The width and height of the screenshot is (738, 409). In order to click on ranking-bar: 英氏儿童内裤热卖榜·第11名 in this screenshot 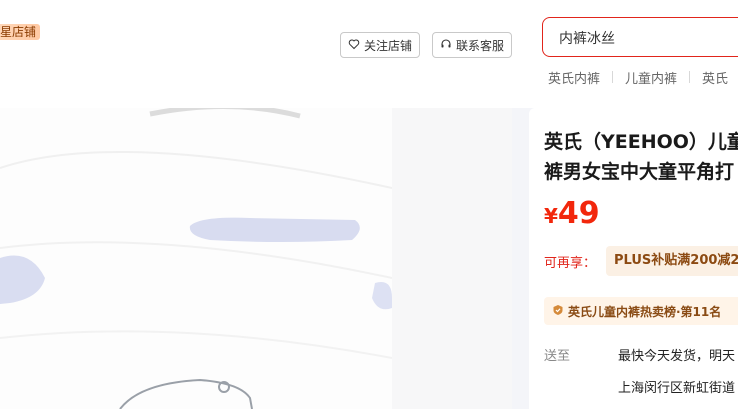, I will do `click(641, 311)`.